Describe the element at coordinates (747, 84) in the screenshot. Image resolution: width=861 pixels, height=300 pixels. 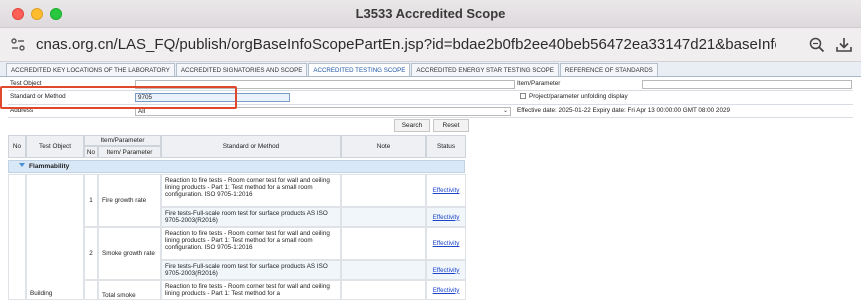
I see `item-parameter-input` at that location.